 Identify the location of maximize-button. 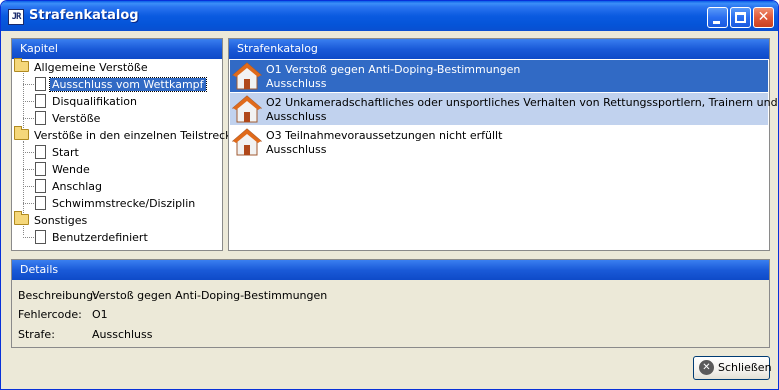
(740, 17).